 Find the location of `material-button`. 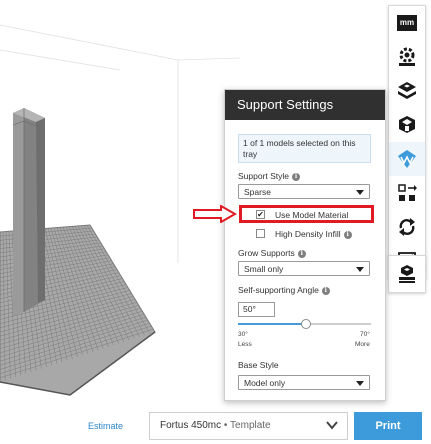

material-button is located at coordinates (407, 159).